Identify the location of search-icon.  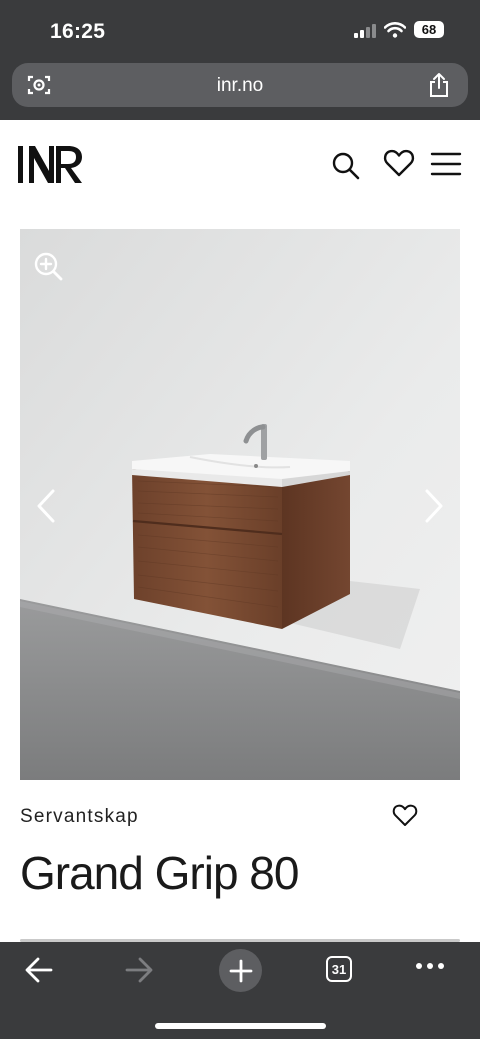
(346, 166).